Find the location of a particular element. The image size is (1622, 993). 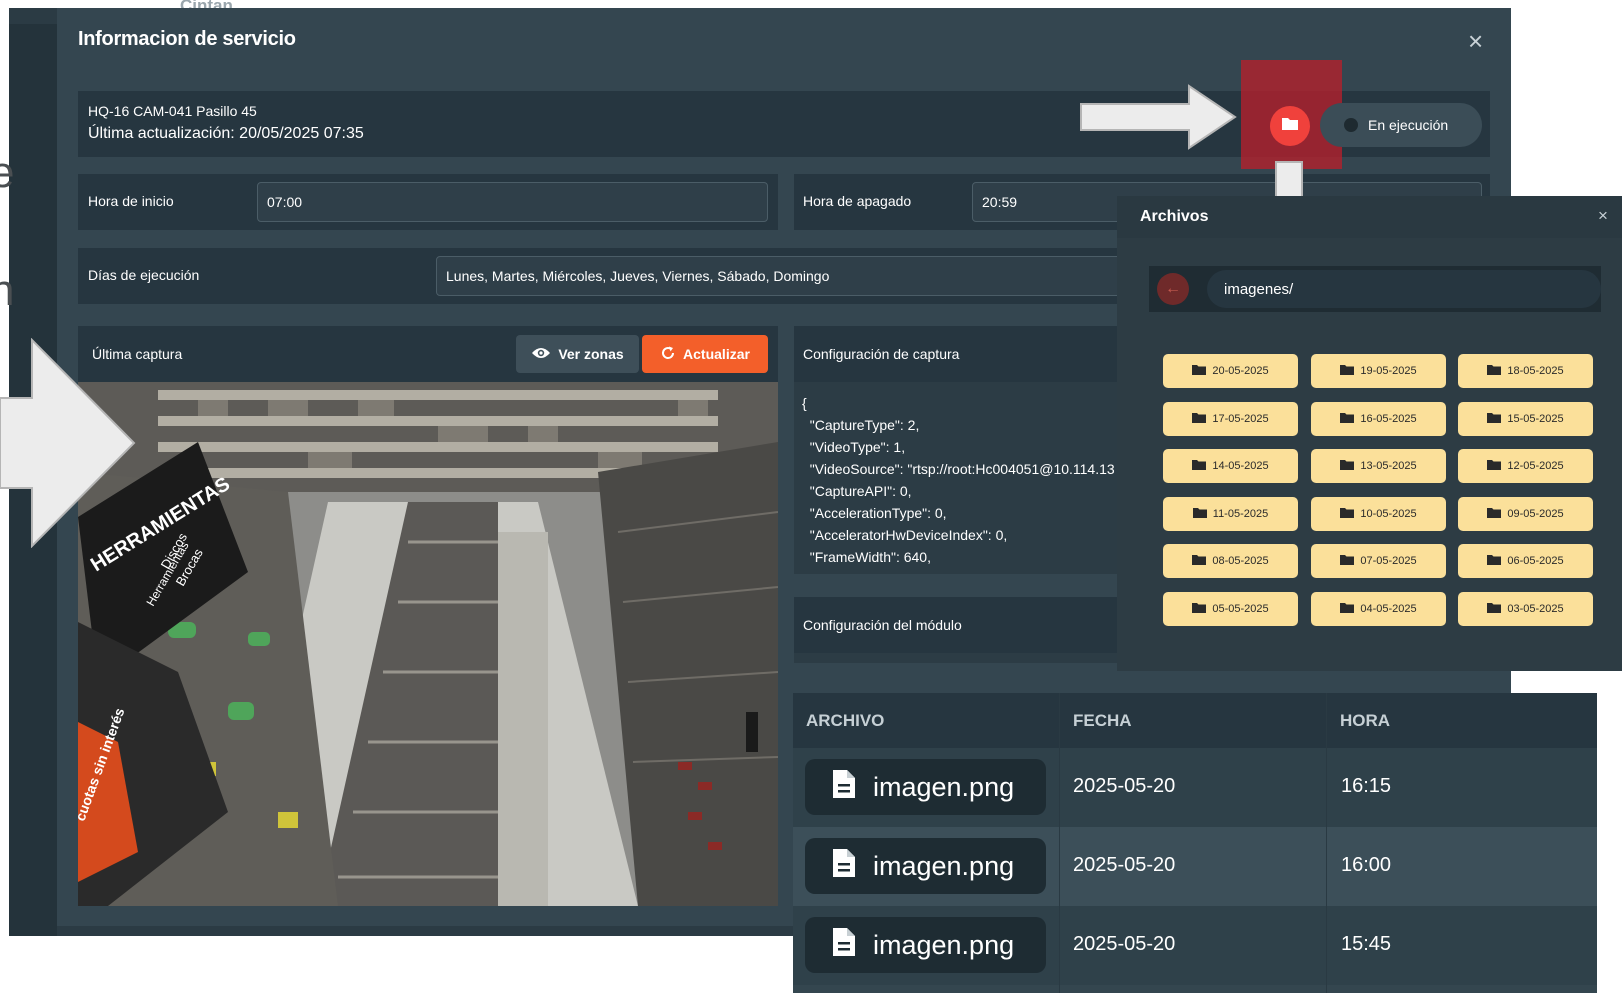

folder-chip: 08-05-2025 is located at coordinates (1230, 561).